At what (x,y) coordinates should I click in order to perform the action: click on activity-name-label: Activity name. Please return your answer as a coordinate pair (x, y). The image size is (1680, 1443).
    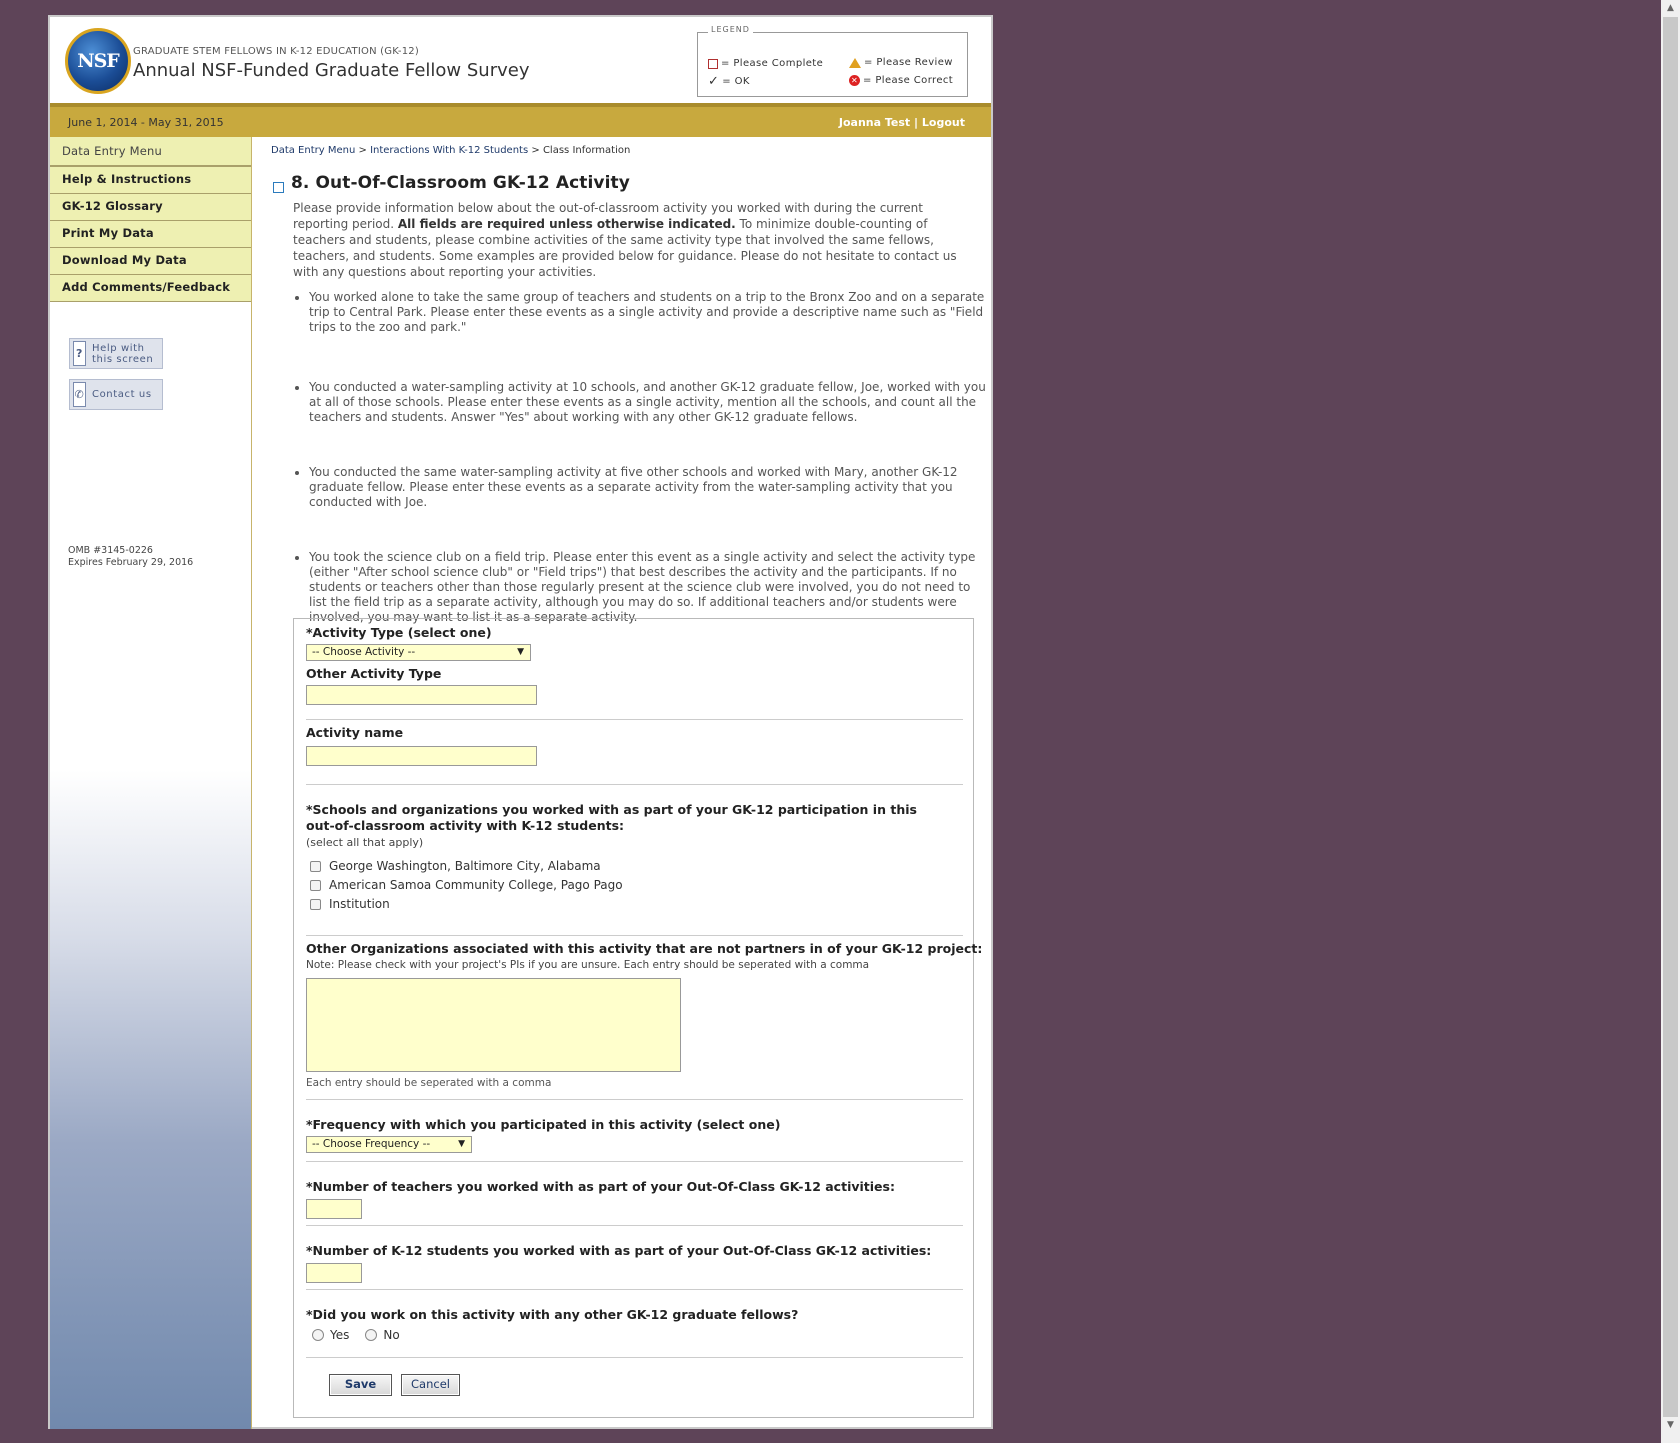
    Looking at the image, I should click on (355, 732).